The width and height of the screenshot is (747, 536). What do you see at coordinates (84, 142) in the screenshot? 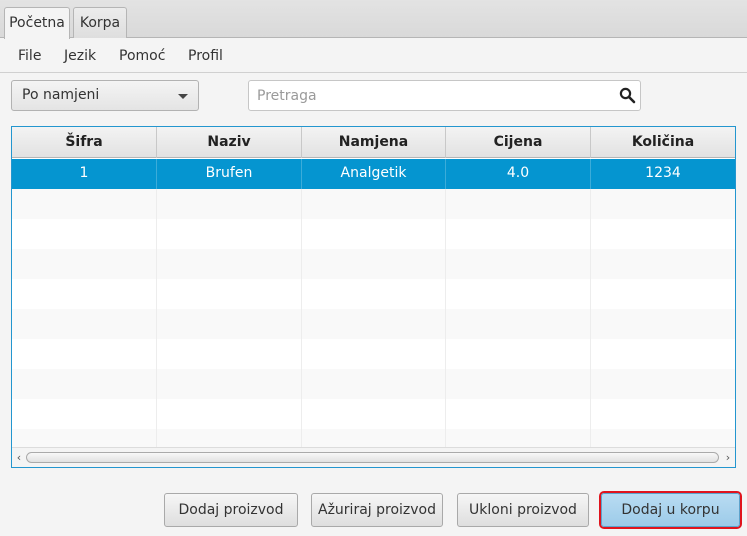
I see `column-header-sifra: Šifra` at bounding box center [84, 142].